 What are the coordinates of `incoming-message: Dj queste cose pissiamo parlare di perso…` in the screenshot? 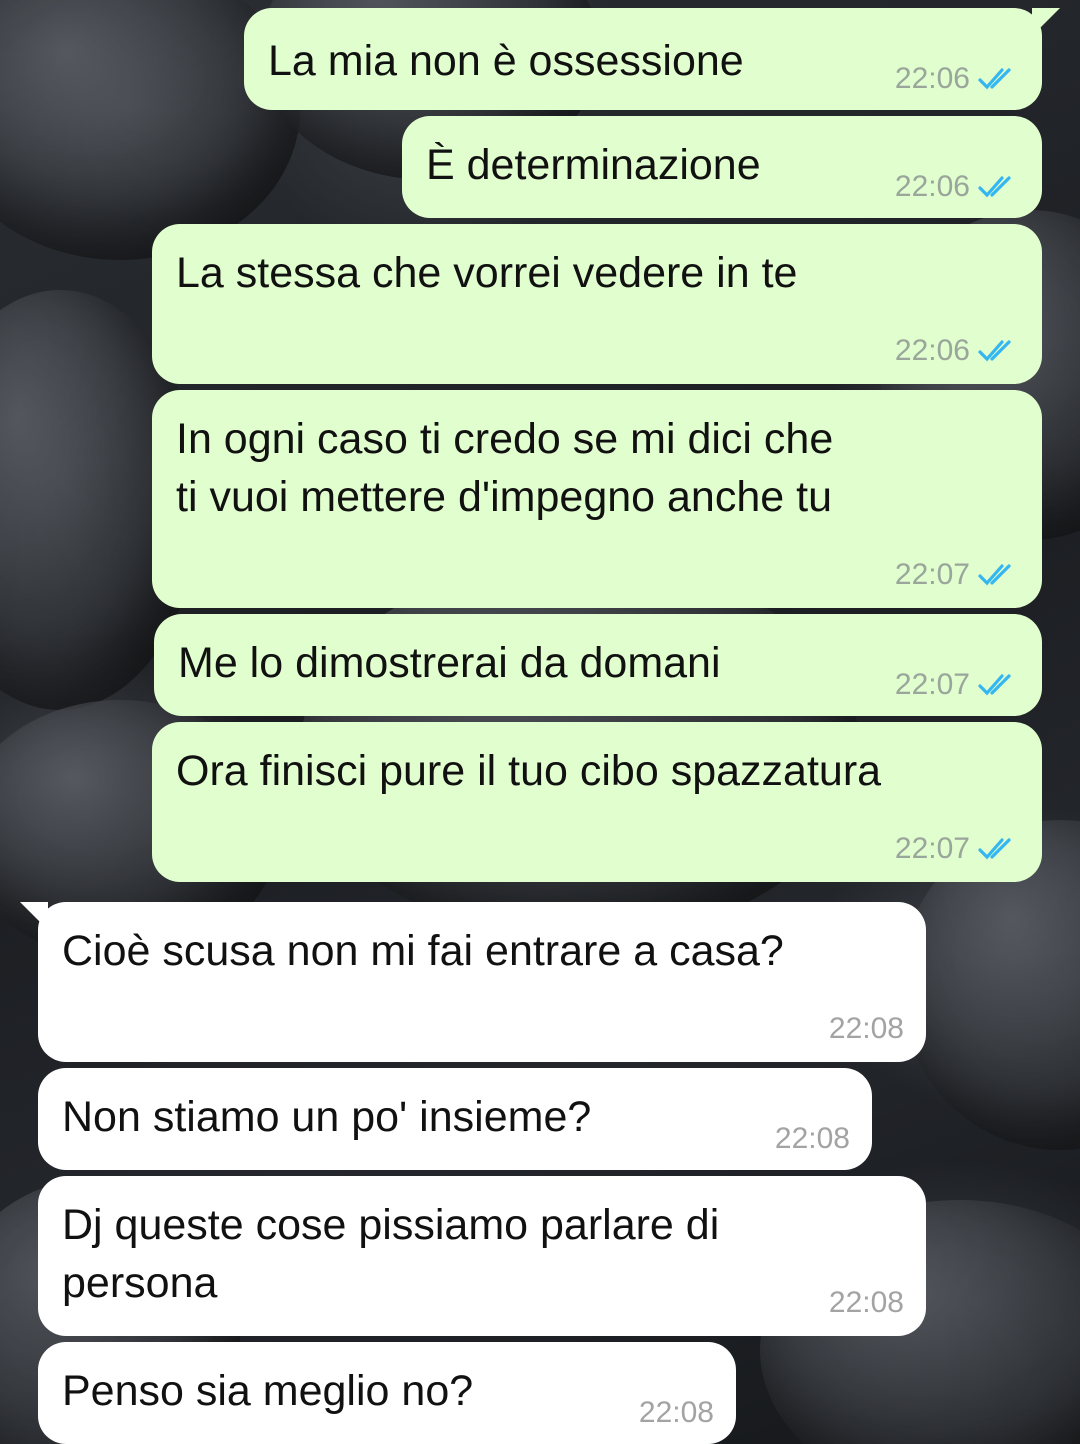 It's located at (482, 1256).